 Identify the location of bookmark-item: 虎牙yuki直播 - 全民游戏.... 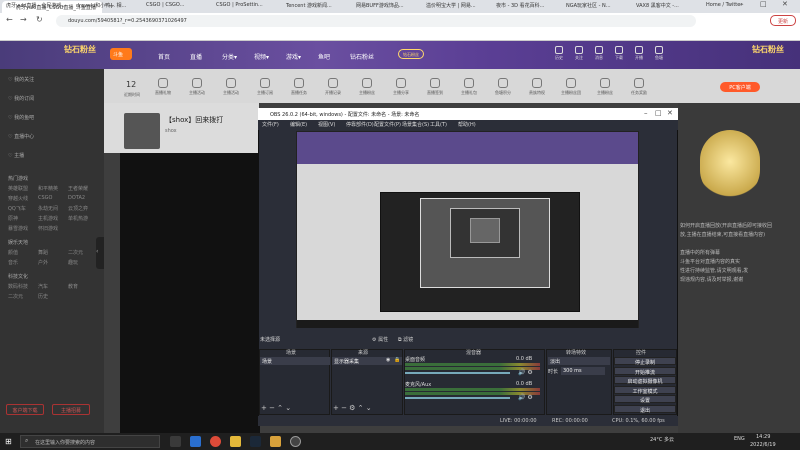
(36, 5).